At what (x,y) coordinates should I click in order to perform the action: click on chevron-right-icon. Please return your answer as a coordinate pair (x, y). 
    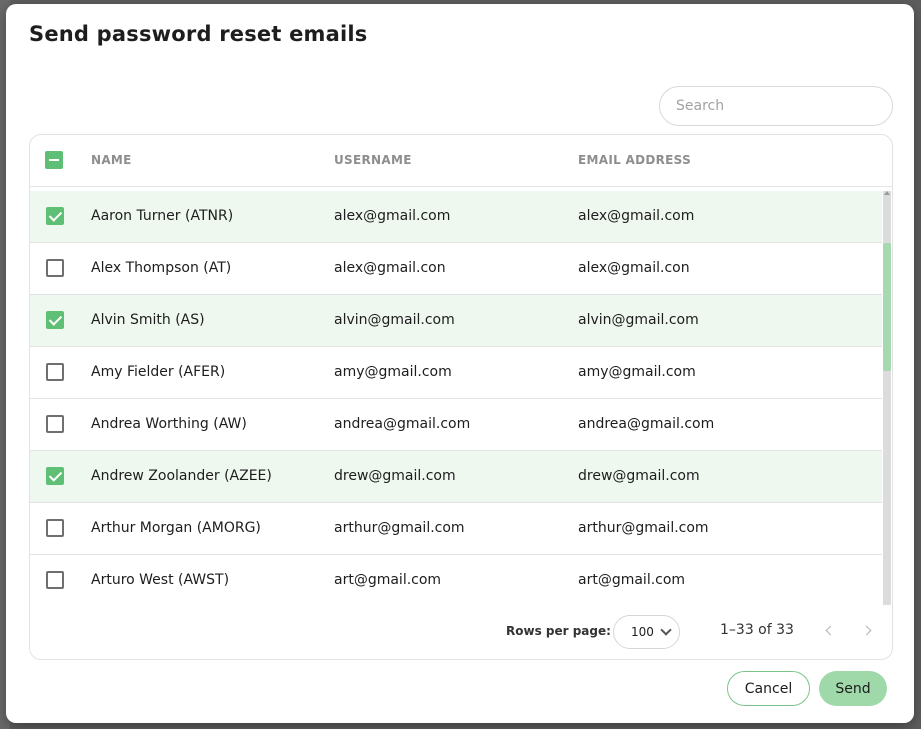
    Looking at the image, I should click on (866, 630).